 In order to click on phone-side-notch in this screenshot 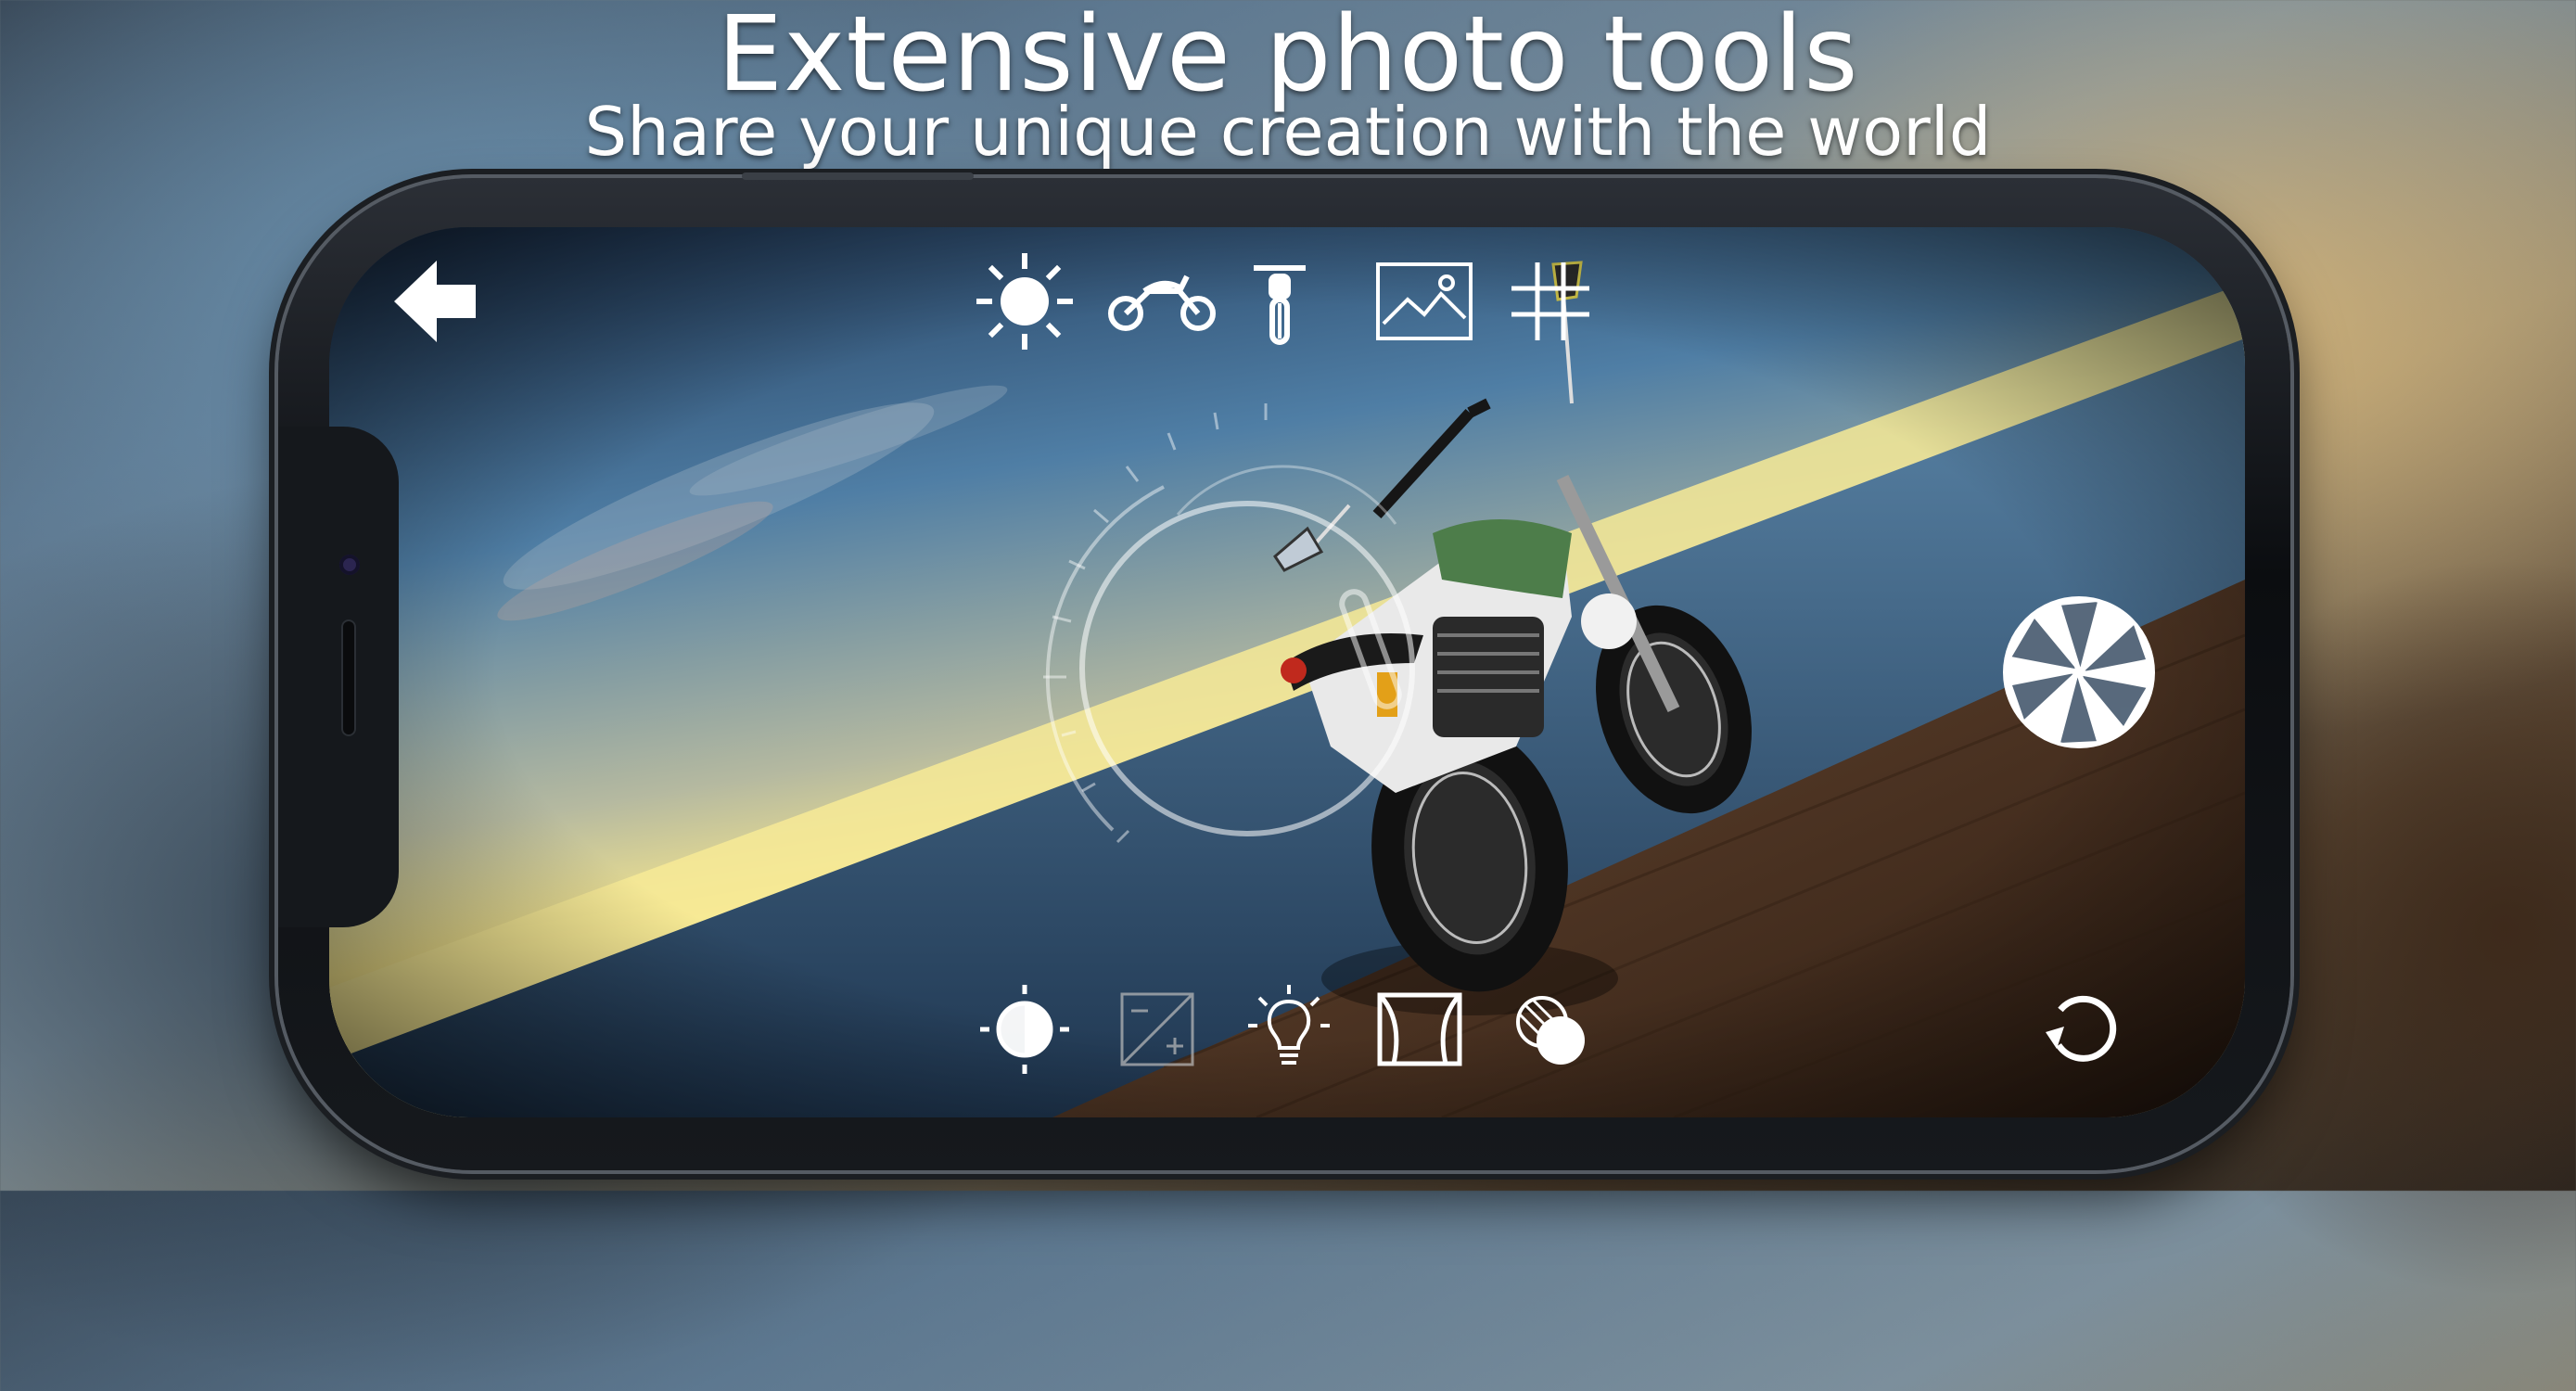, I will do `click(338, 677)`.